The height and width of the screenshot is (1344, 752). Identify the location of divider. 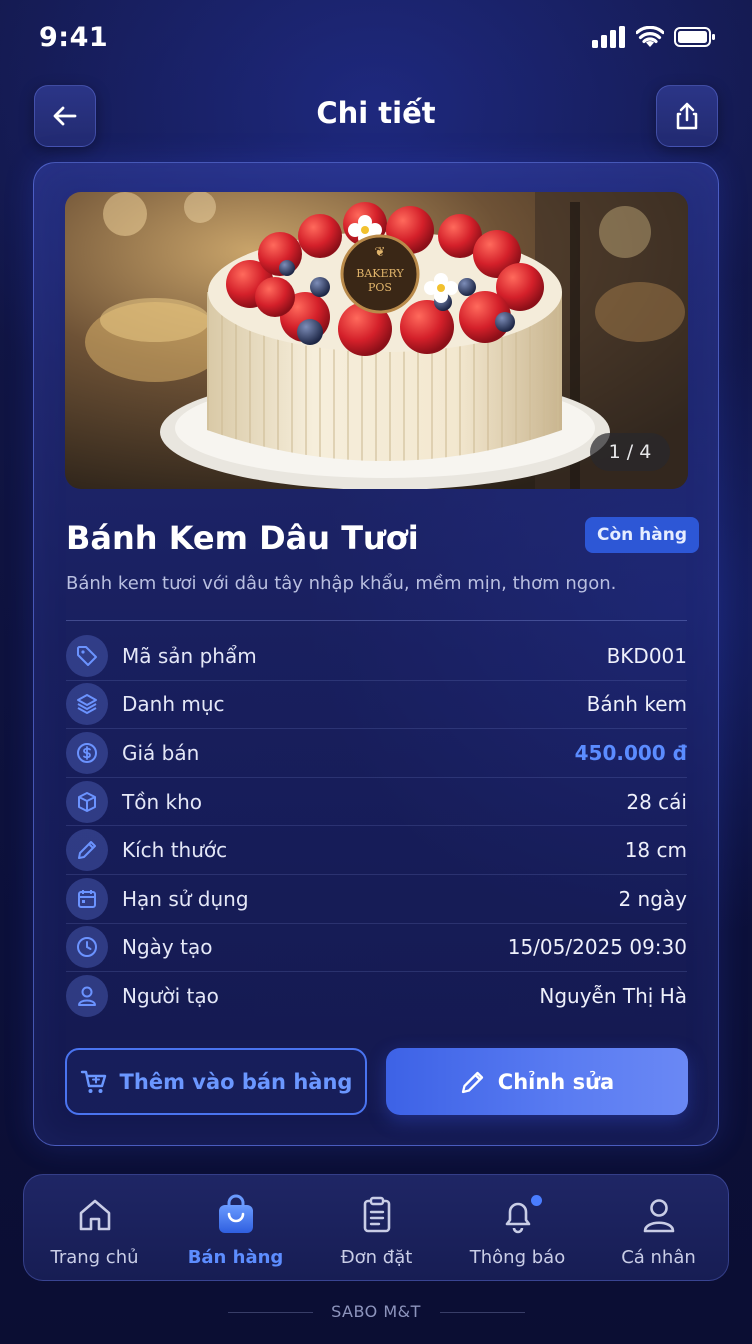
(376, 620).